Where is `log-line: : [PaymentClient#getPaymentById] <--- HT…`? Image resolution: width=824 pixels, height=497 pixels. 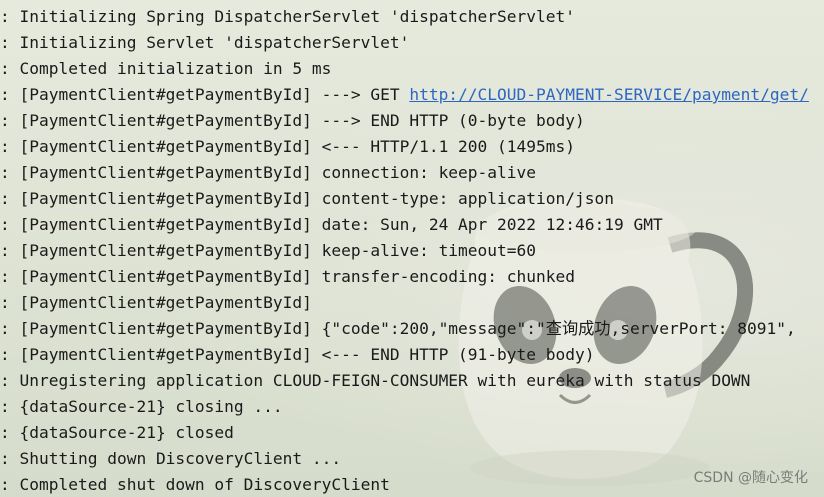 log-line: : [PaymentClient#getPaymentById] <--- HT… is located at coordinates (404, 147).